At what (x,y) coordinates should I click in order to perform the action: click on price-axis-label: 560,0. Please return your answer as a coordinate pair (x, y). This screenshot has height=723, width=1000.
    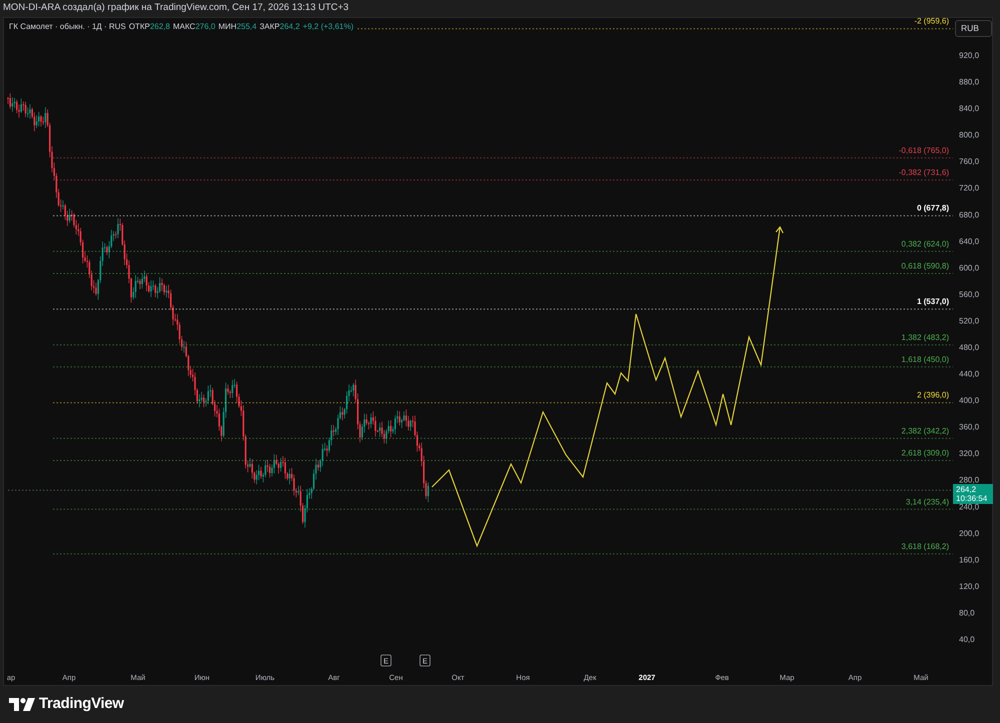
    Looking at the image, I should click on (969, 294).